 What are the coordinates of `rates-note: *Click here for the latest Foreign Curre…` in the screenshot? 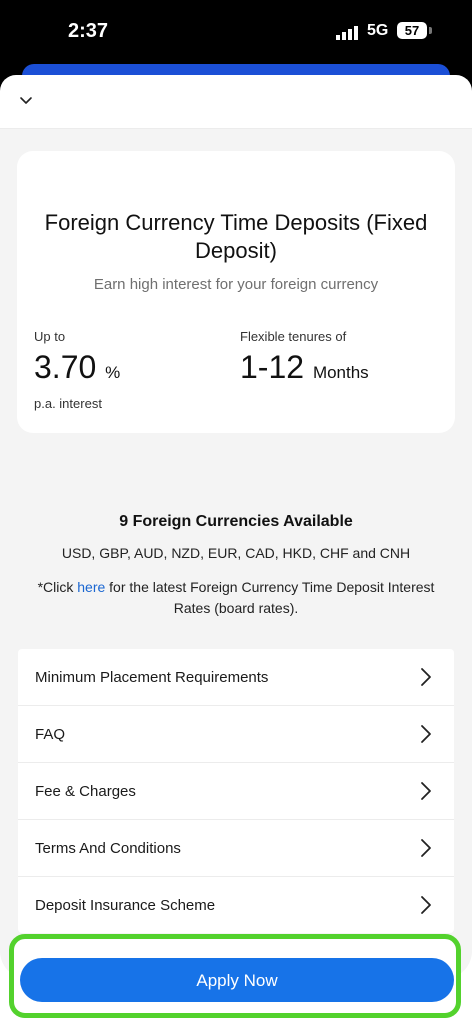 It's located at (236, 598).